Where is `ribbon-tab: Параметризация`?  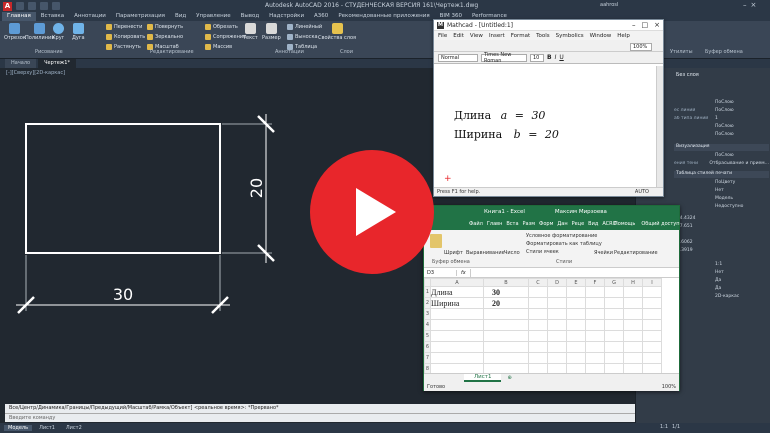
ribbon-tab: Параметризация is located at coordinates (140, 16).